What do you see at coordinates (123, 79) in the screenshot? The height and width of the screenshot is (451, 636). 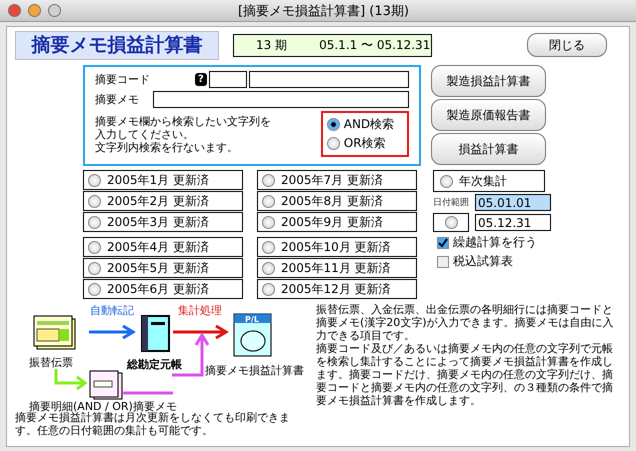 I see `field-label: 摘要コード` at bounding box center [123, 79].